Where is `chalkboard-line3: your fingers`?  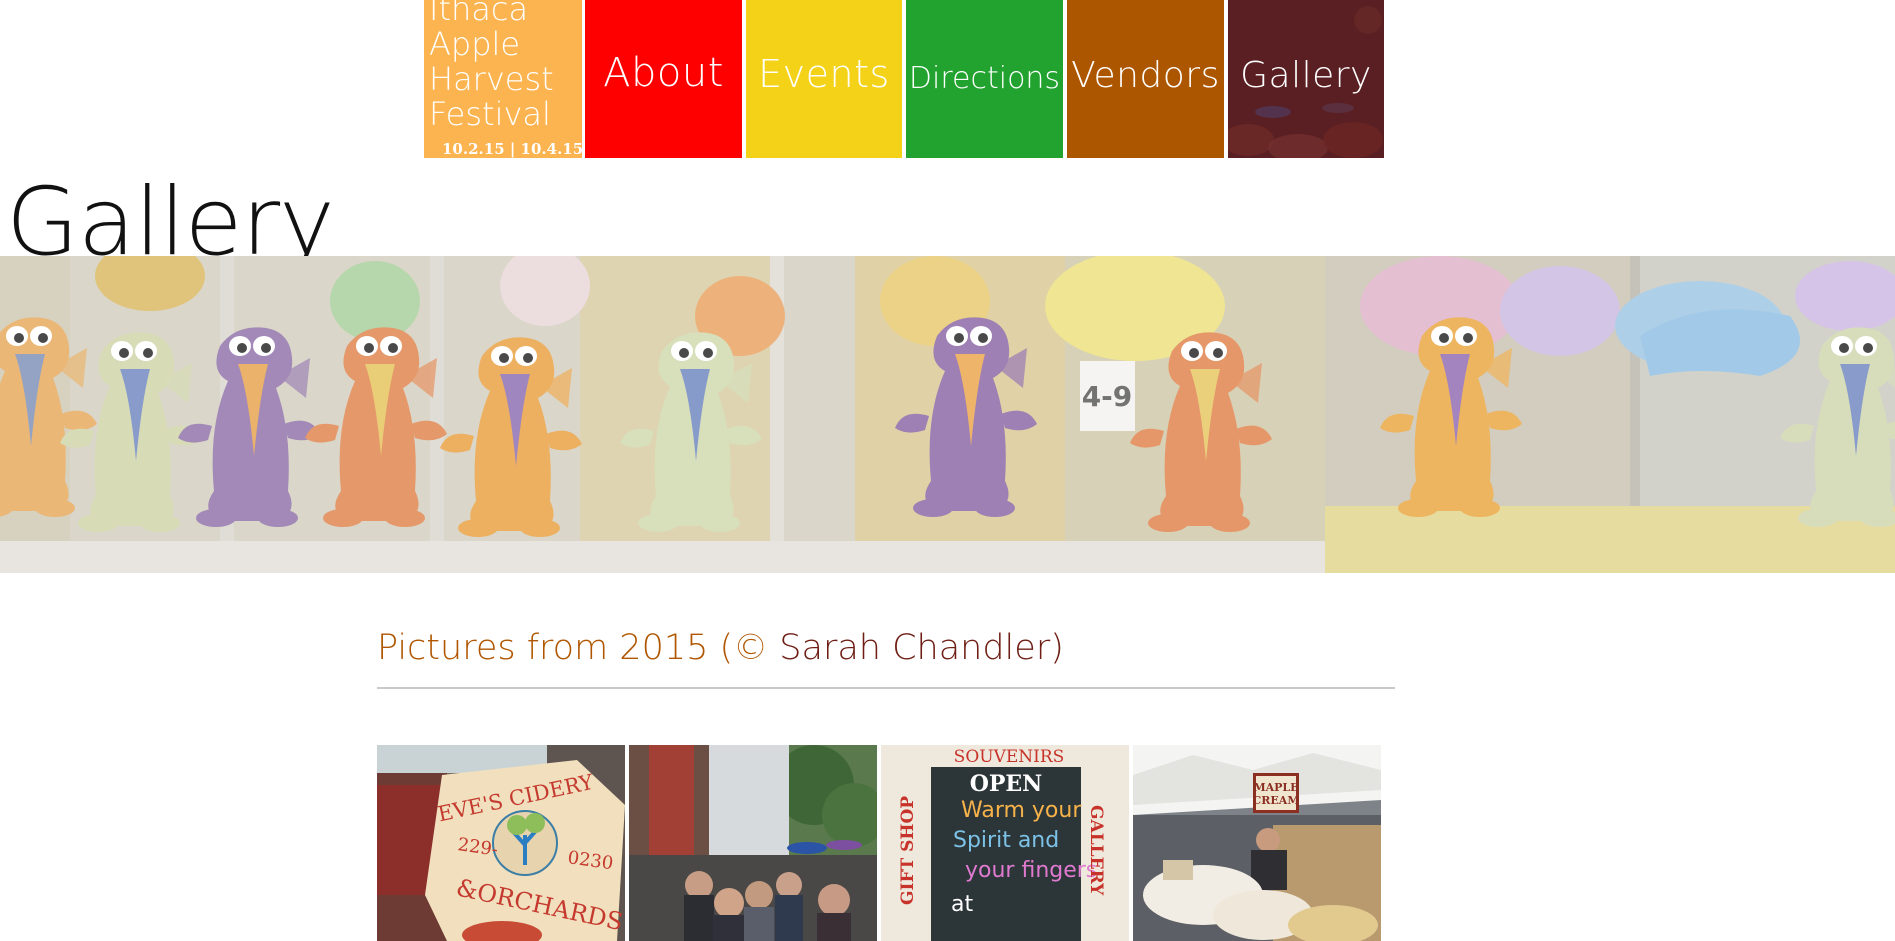
chalkboard-line3: your fingers is located at coordinates (1031, 870).